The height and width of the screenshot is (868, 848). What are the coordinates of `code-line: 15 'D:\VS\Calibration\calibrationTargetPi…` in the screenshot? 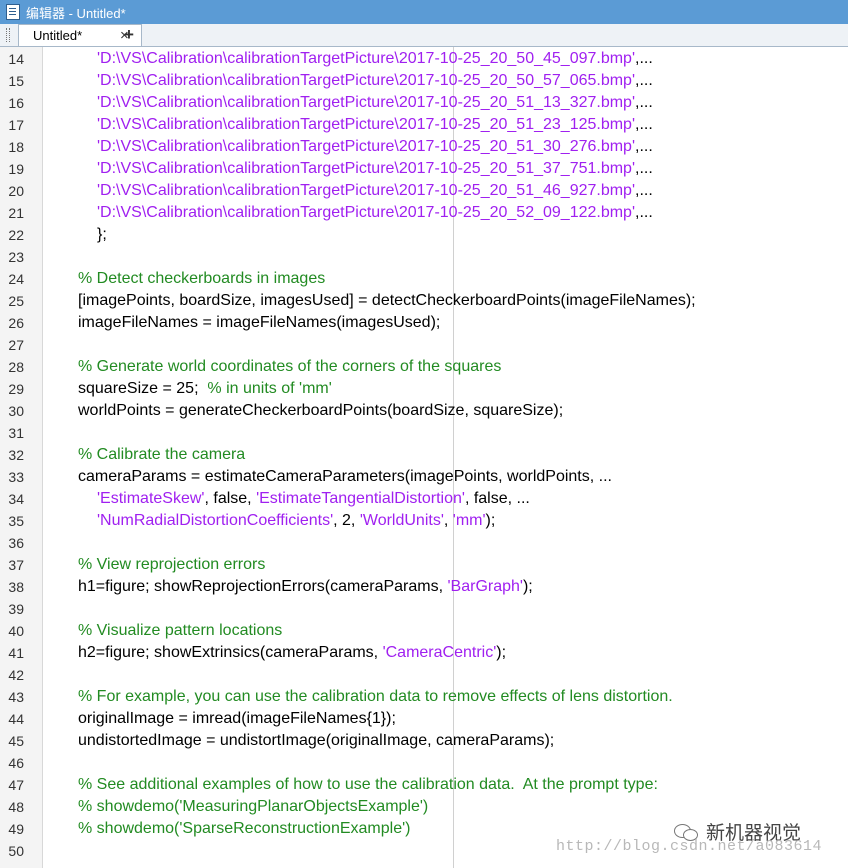 It's located at (424, 81).